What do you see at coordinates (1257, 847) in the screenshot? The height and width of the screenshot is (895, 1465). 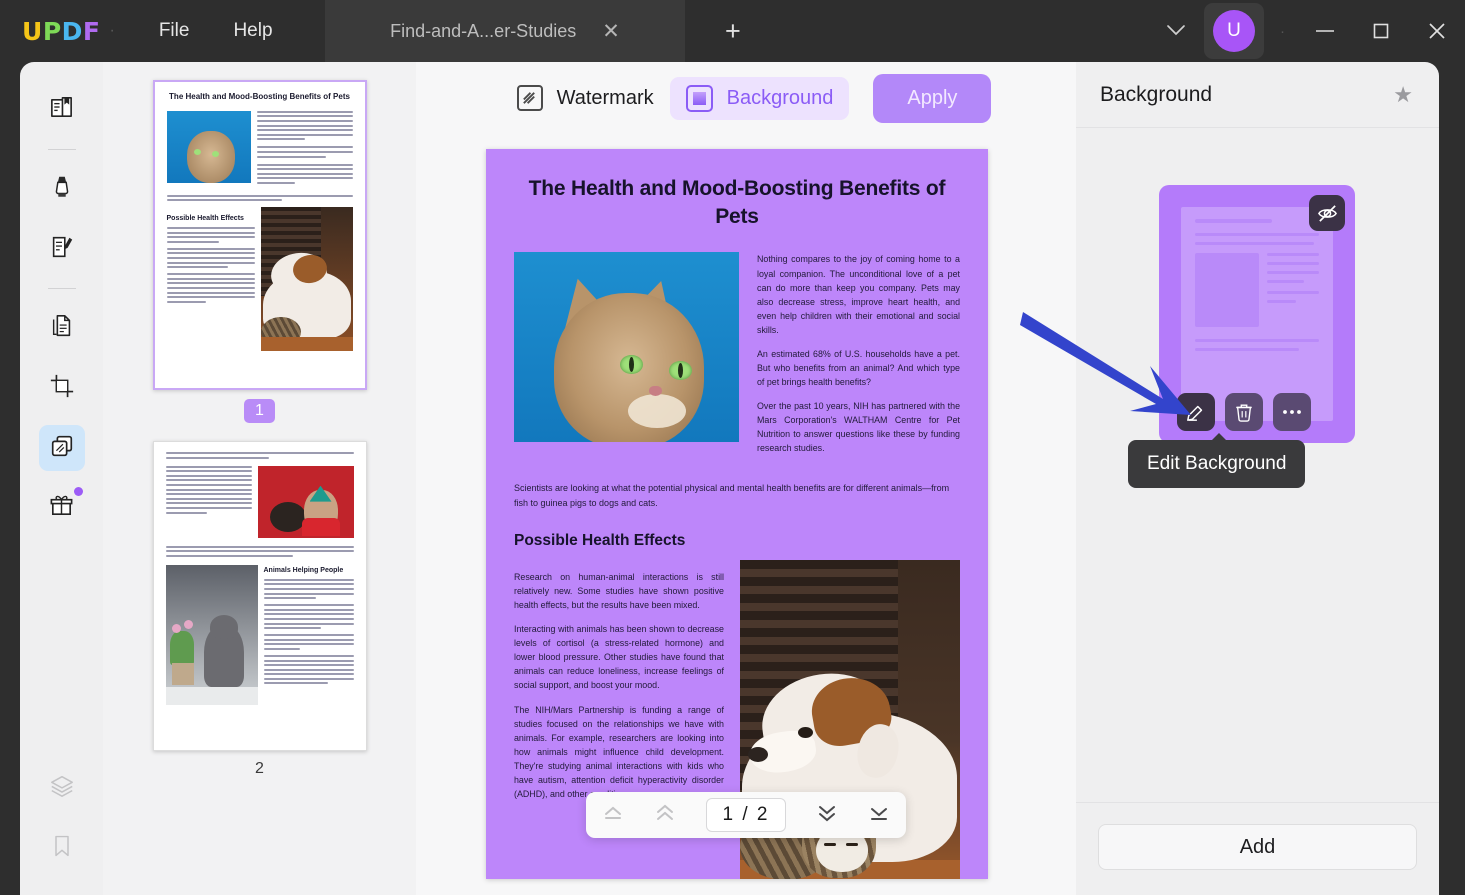 I see `add-background-button: Add` at bounding box center [1257, 847].